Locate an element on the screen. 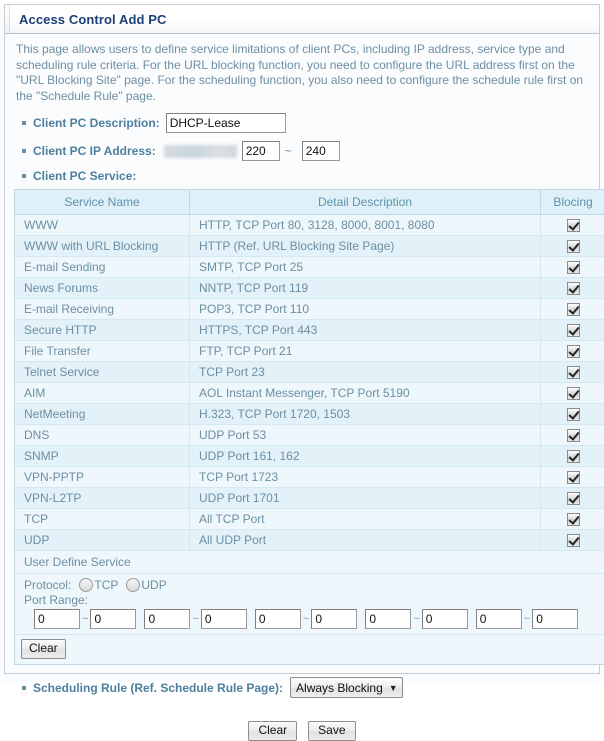 This screenshot has height=741, width=604. port-range-3-from-input is located at coordinates (278, 619).